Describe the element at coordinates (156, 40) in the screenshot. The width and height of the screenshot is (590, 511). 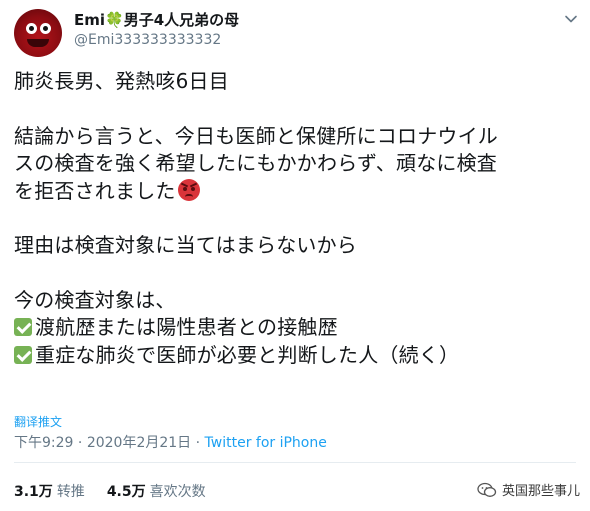
I see `author-handle: @Emi333333333332` at that location.